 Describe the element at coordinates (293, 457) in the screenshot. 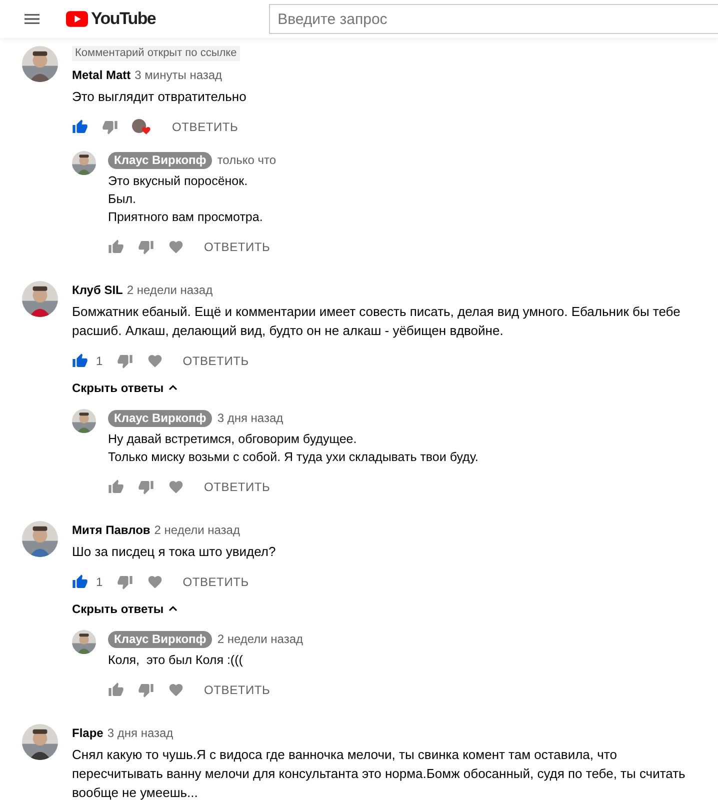

I see `comment-text: Только миску возьми с собой. Я туда ухи складывать твои буду.` at that location.